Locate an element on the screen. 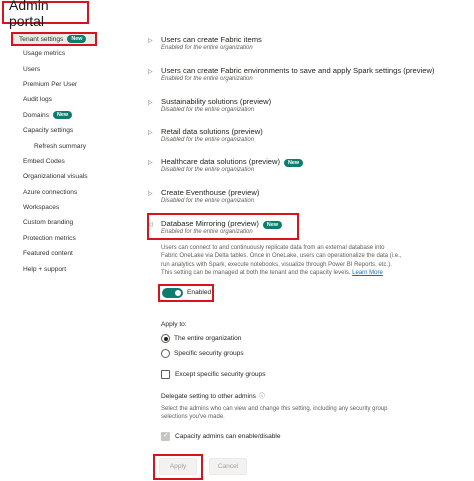 The height and width of the screenshot is (481, 474). sidebar-item-featured-content: Featured content is located at coordinates (72, 253).